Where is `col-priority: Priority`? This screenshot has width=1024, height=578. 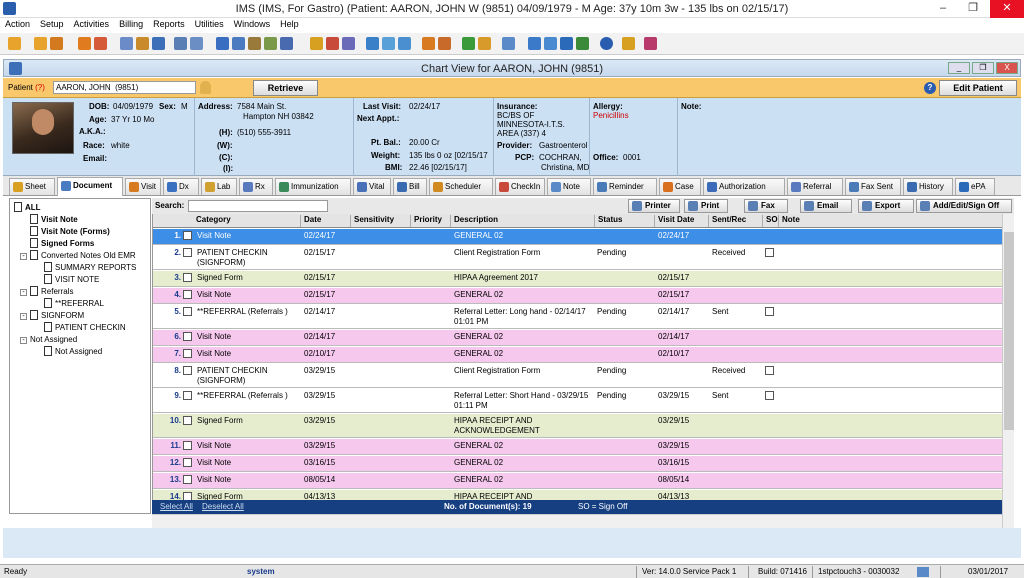
col-priority: Priority is located at coordinates (431, 221).